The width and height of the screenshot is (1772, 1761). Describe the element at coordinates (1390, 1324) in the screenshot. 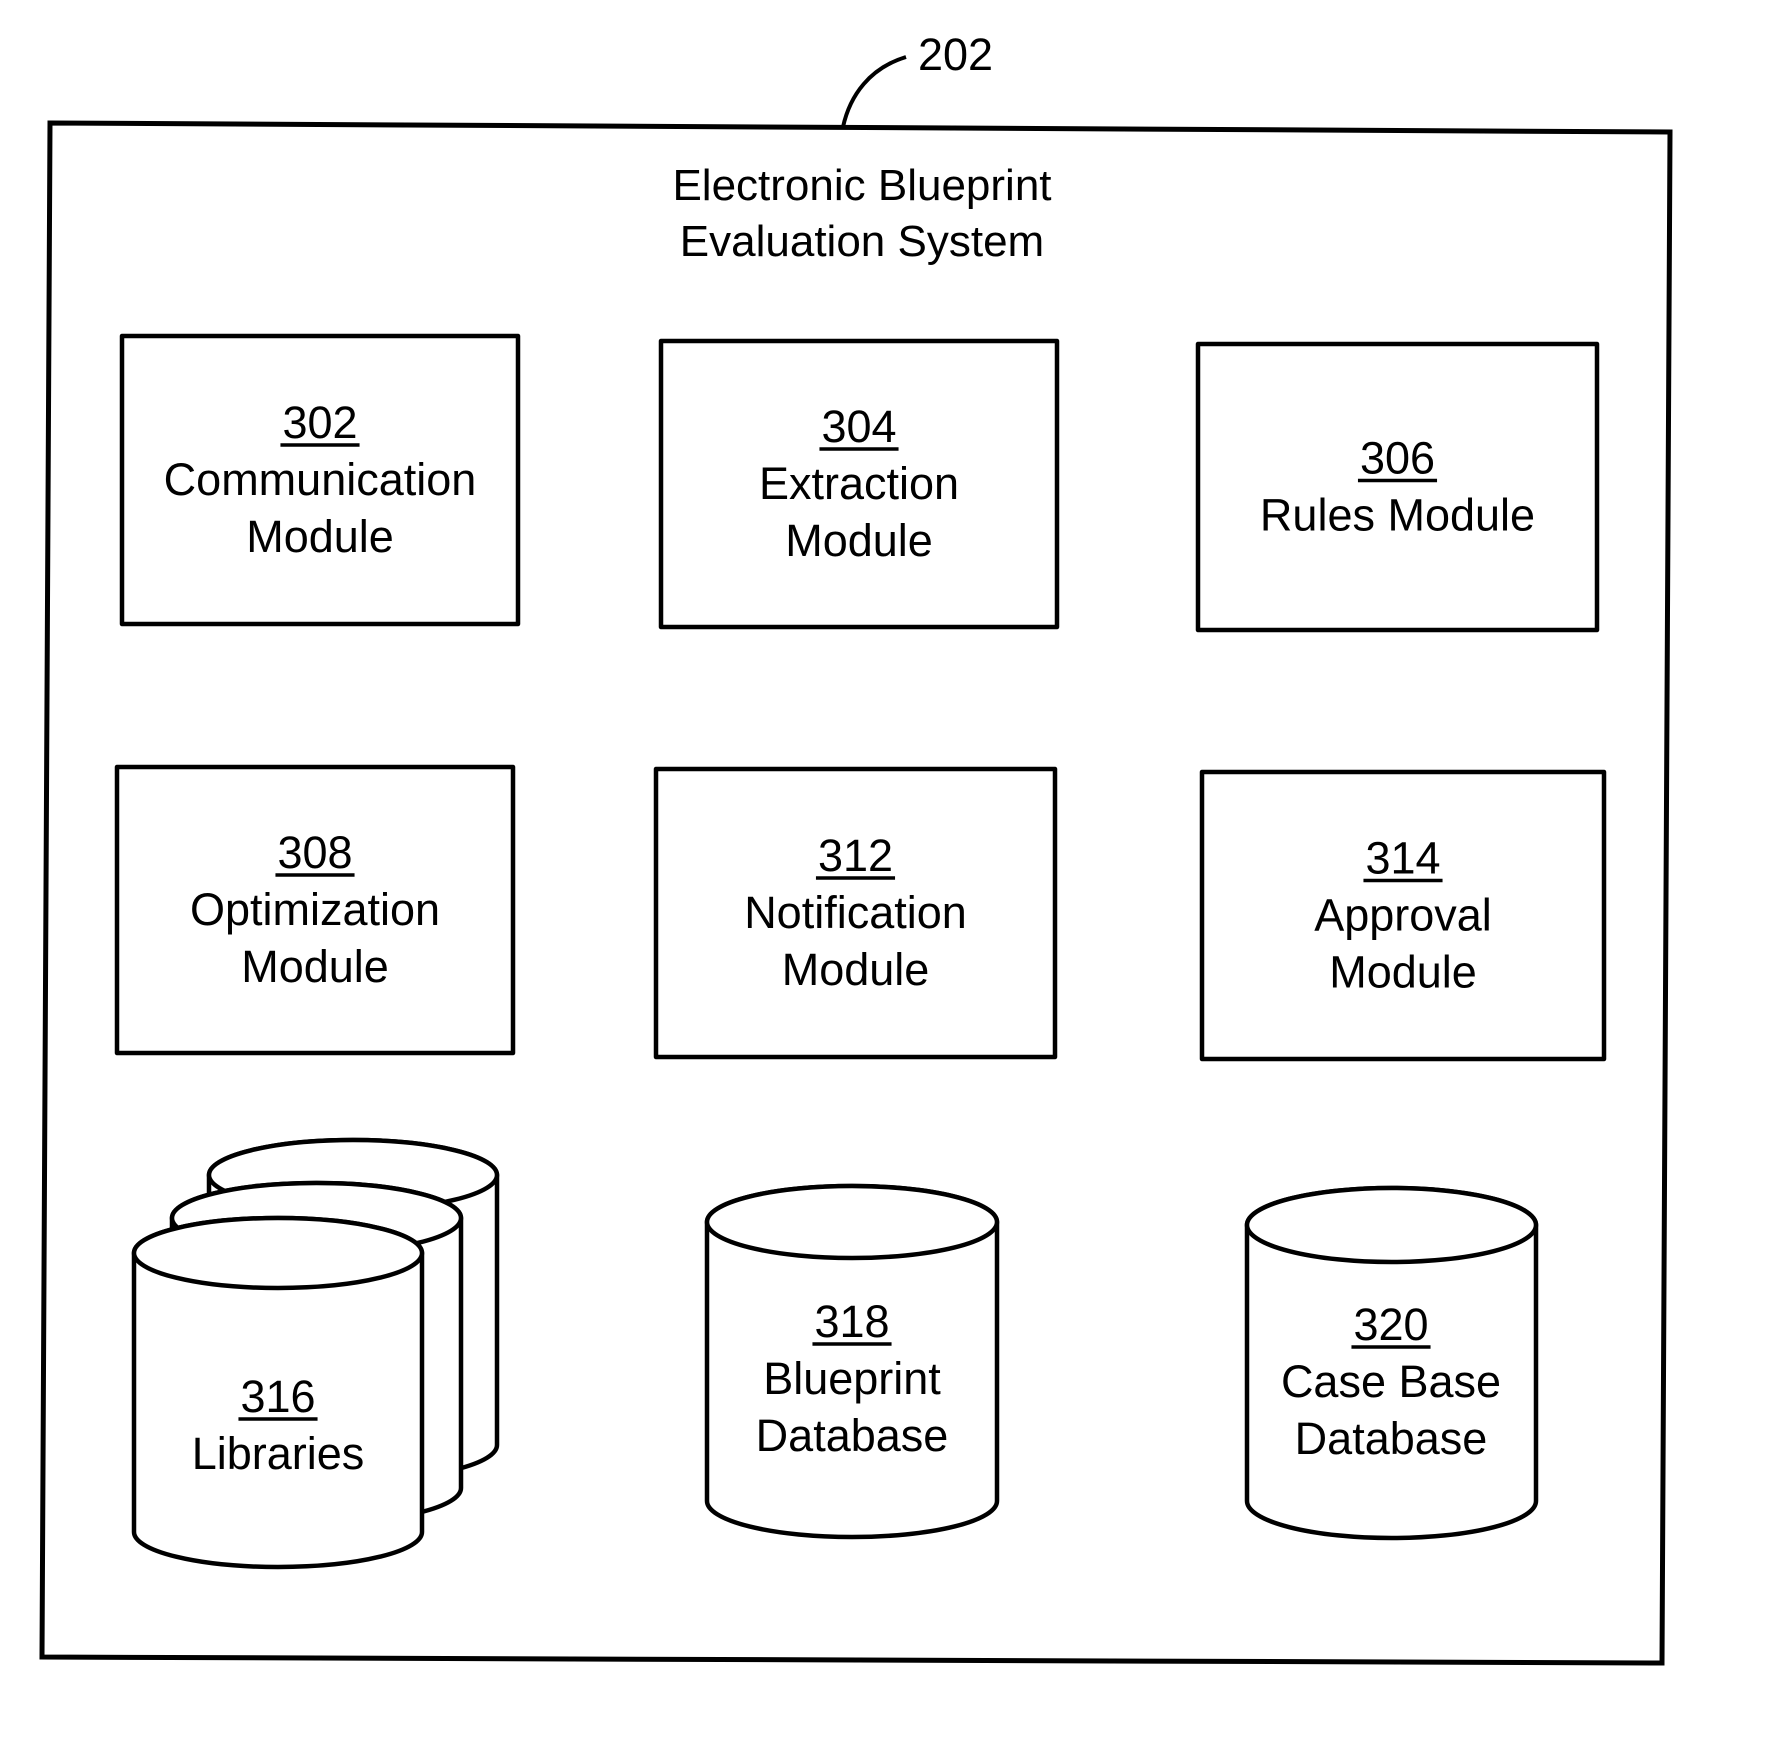

I see `reference-number: 320` at that location.